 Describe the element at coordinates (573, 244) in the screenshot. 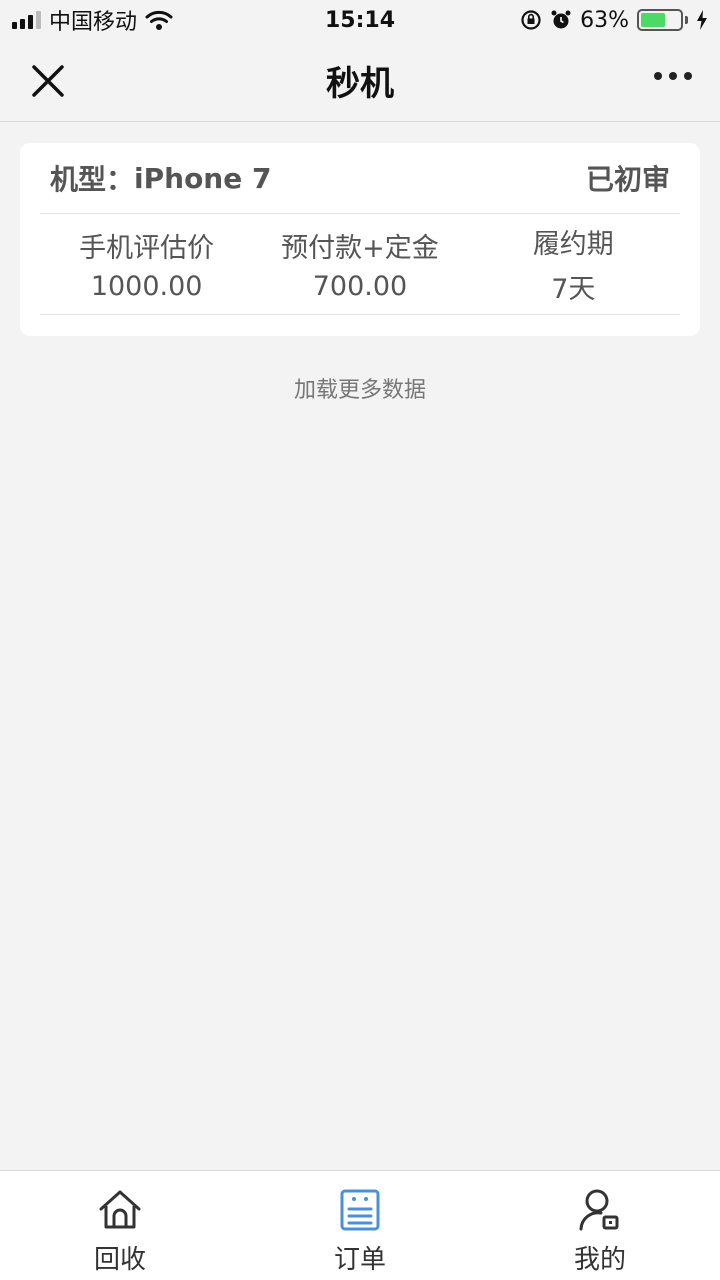

I see `fulfillment-period-label: 履约期` at that location.